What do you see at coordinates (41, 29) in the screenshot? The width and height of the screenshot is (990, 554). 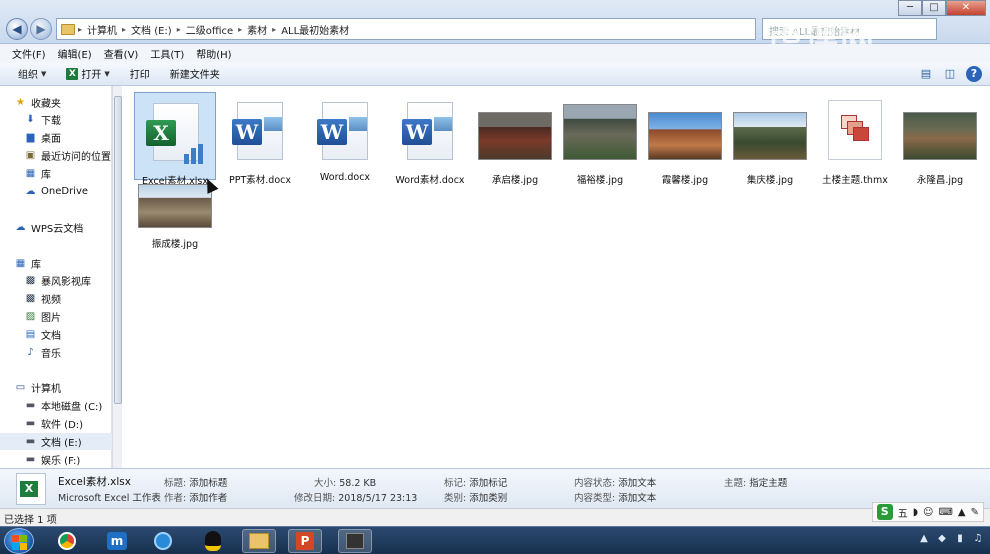 I see `forward-button: ▶` at bounding box center [41, 29].